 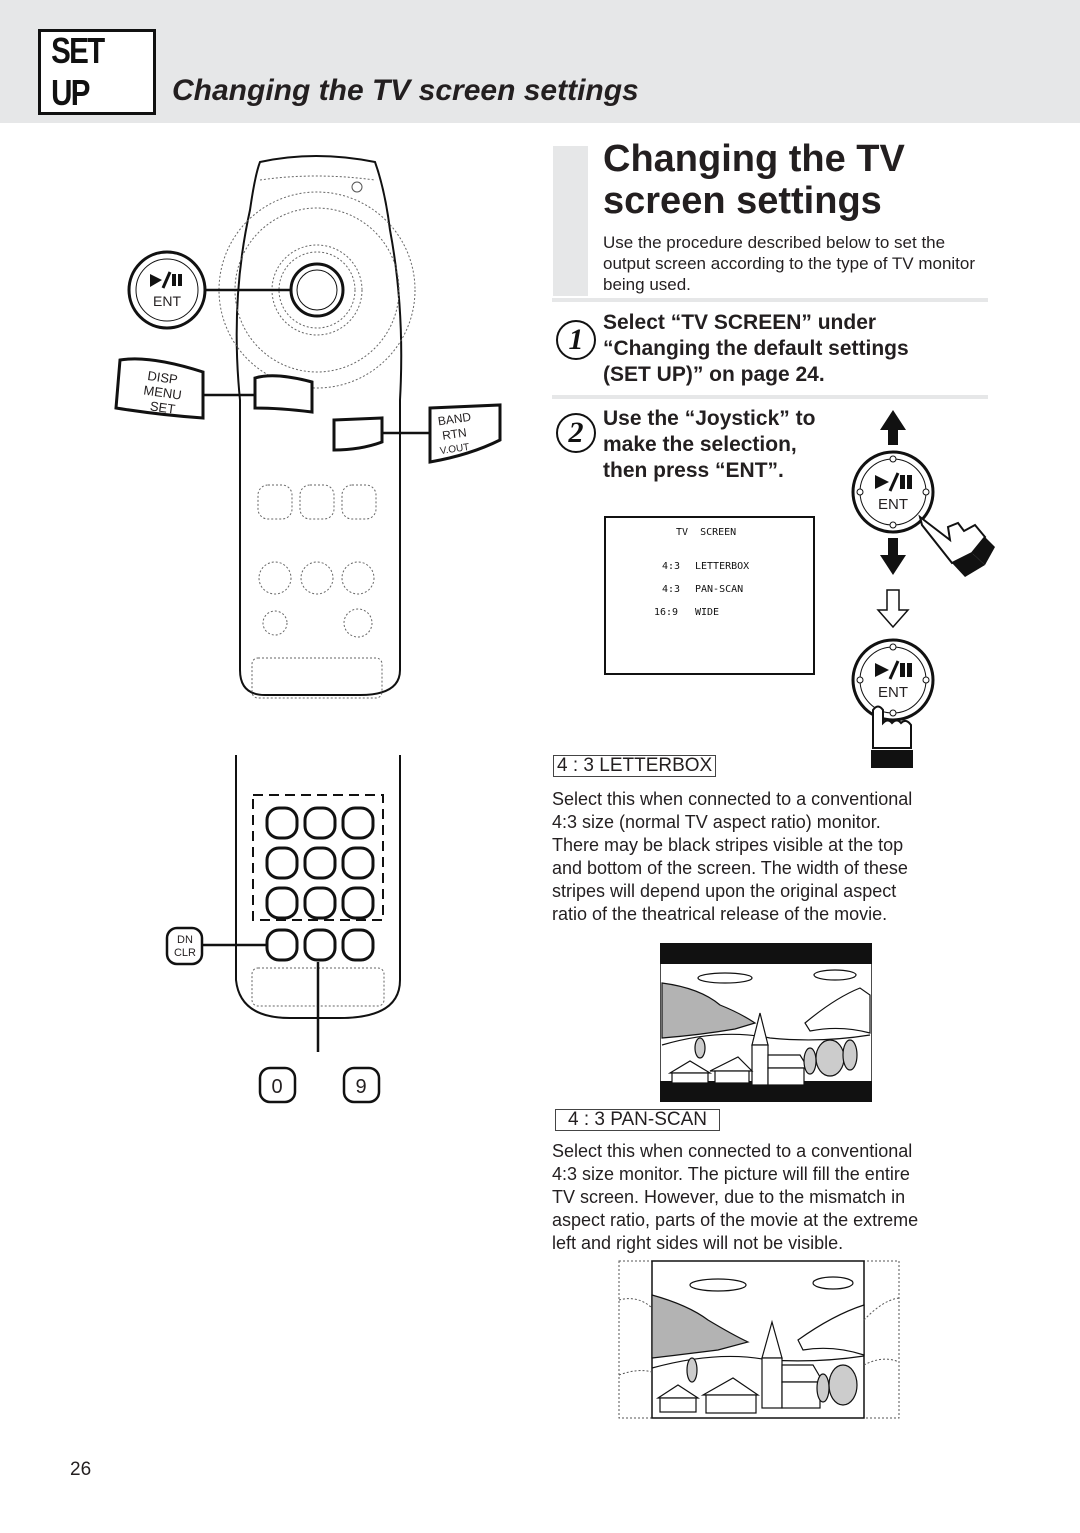 What do you see at coordinates (759, 1339) in the screenshot?
I see `pan-scan-illustration` at bounding box center [759, 1339].